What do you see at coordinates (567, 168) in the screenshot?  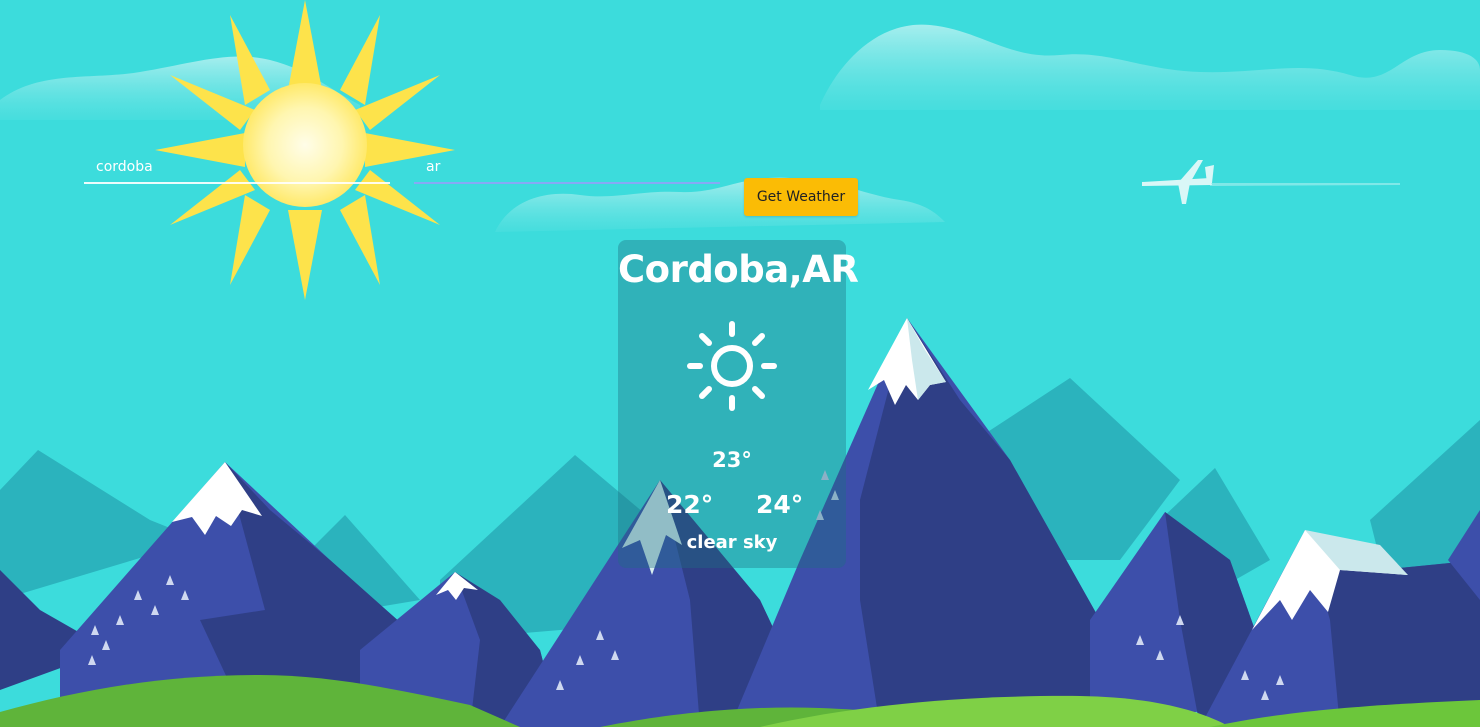 I see `country-input` at bounding box center [567, 168].